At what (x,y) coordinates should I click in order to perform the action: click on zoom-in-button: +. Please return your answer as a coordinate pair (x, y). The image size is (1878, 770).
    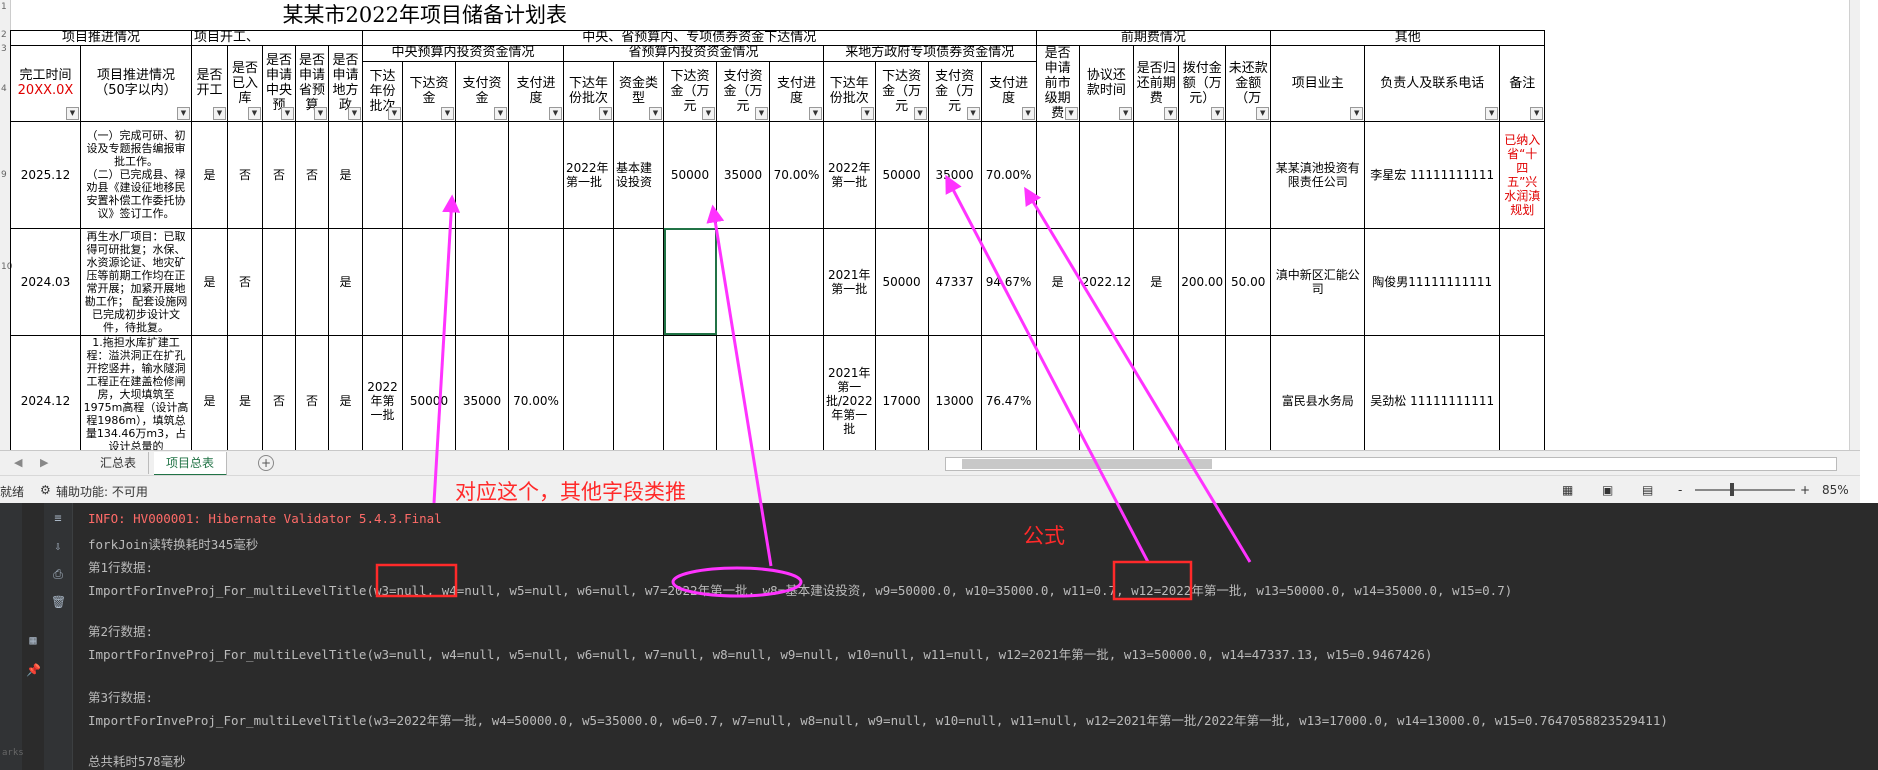
    Looking at the image, I should click on (1805, 490).